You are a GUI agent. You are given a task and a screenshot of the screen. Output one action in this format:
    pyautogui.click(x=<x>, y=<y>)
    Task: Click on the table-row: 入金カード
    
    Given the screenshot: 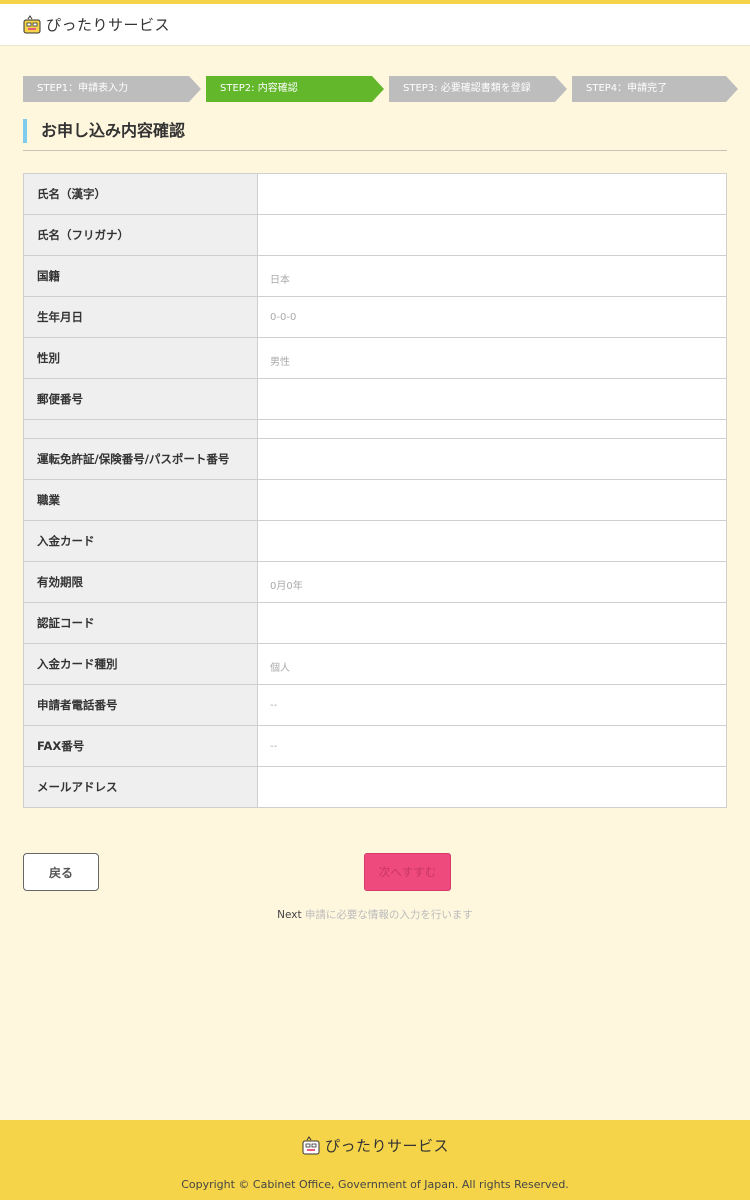 What is the action you would take?
    pyautogui.click(x=375, y=541)
    